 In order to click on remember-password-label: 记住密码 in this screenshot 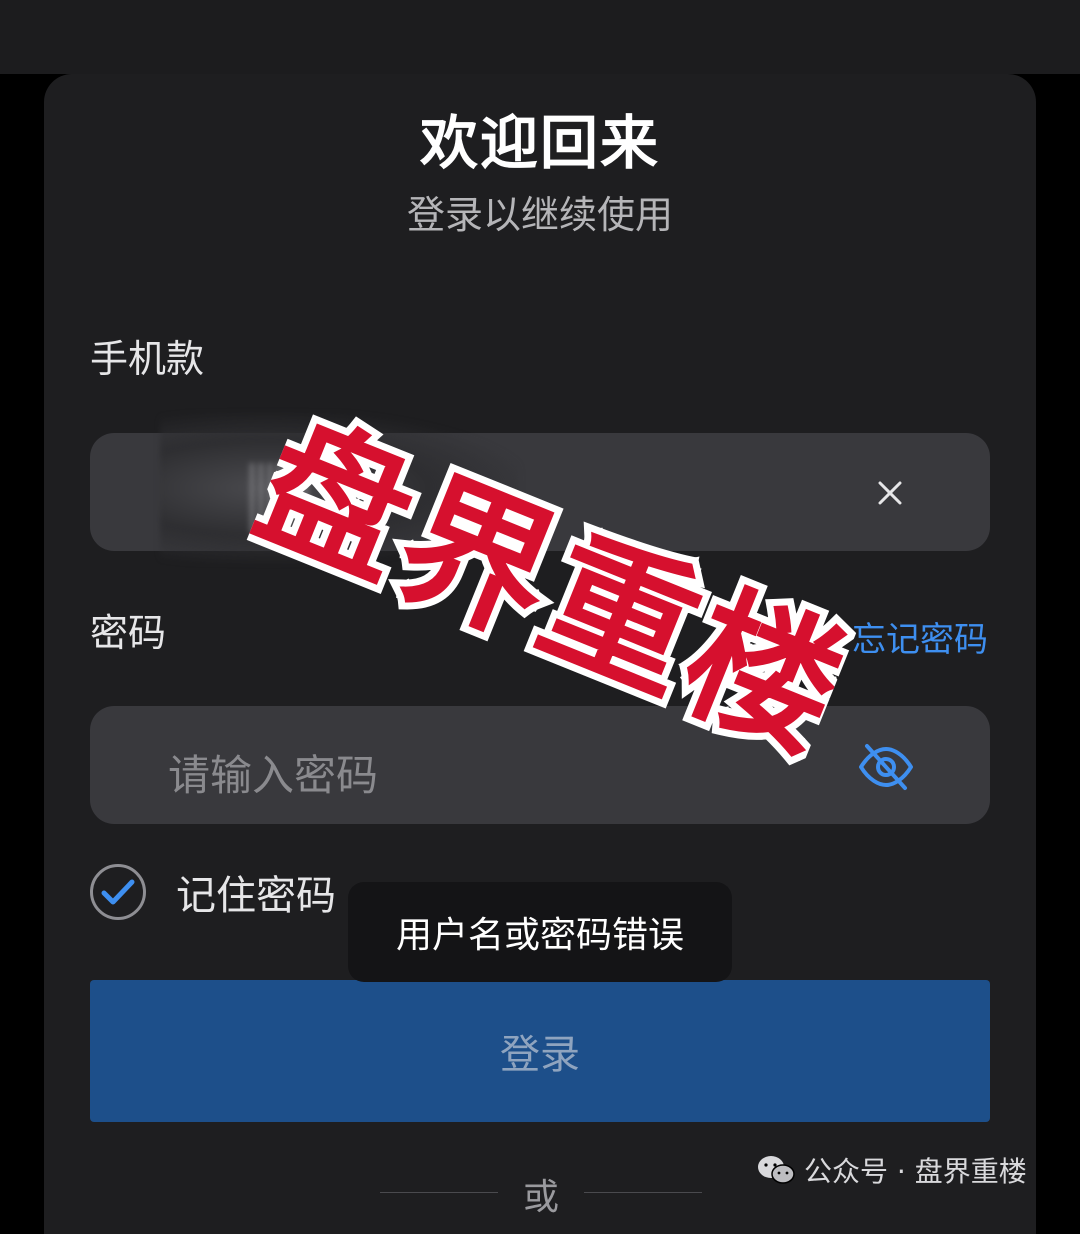, I will do `click(256, 896)`.